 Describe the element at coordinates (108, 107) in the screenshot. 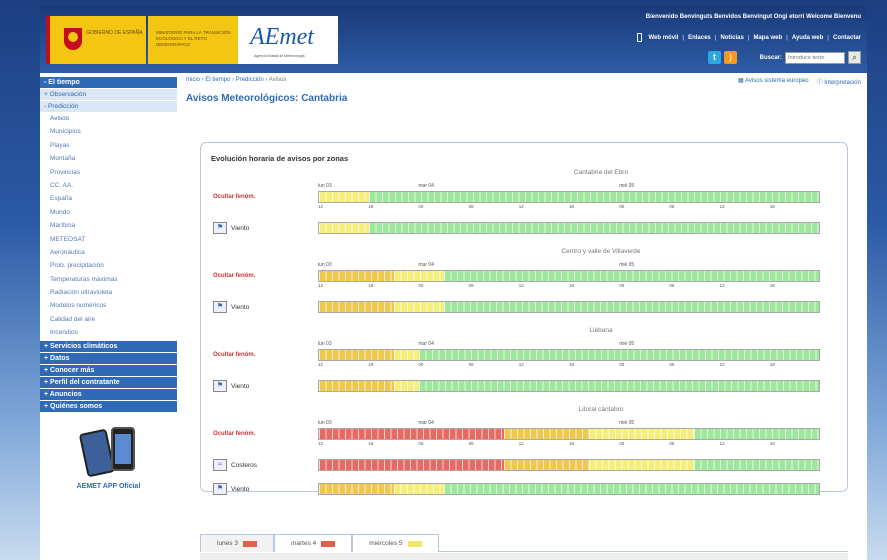

I see `sidebar-item-prediccion: - Predicción` at that location.